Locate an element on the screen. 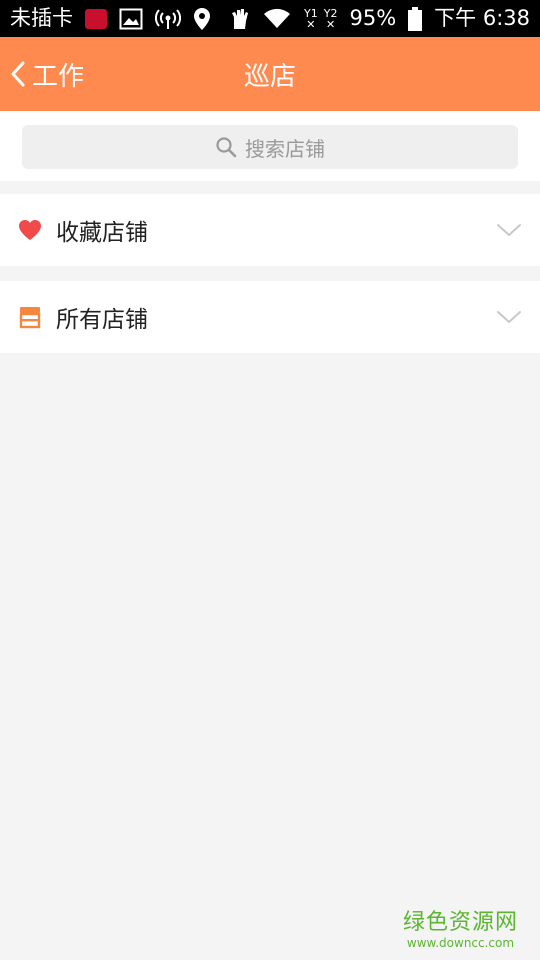  sim2-status: Y2 ✕ is located at coordinates (331, 19).